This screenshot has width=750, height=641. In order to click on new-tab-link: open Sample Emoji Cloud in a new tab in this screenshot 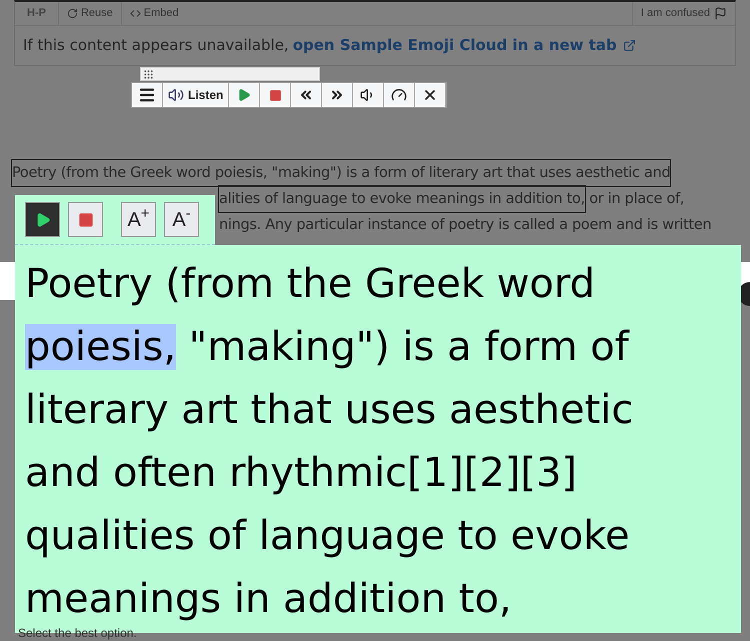, I will do `click(464, 45)`.